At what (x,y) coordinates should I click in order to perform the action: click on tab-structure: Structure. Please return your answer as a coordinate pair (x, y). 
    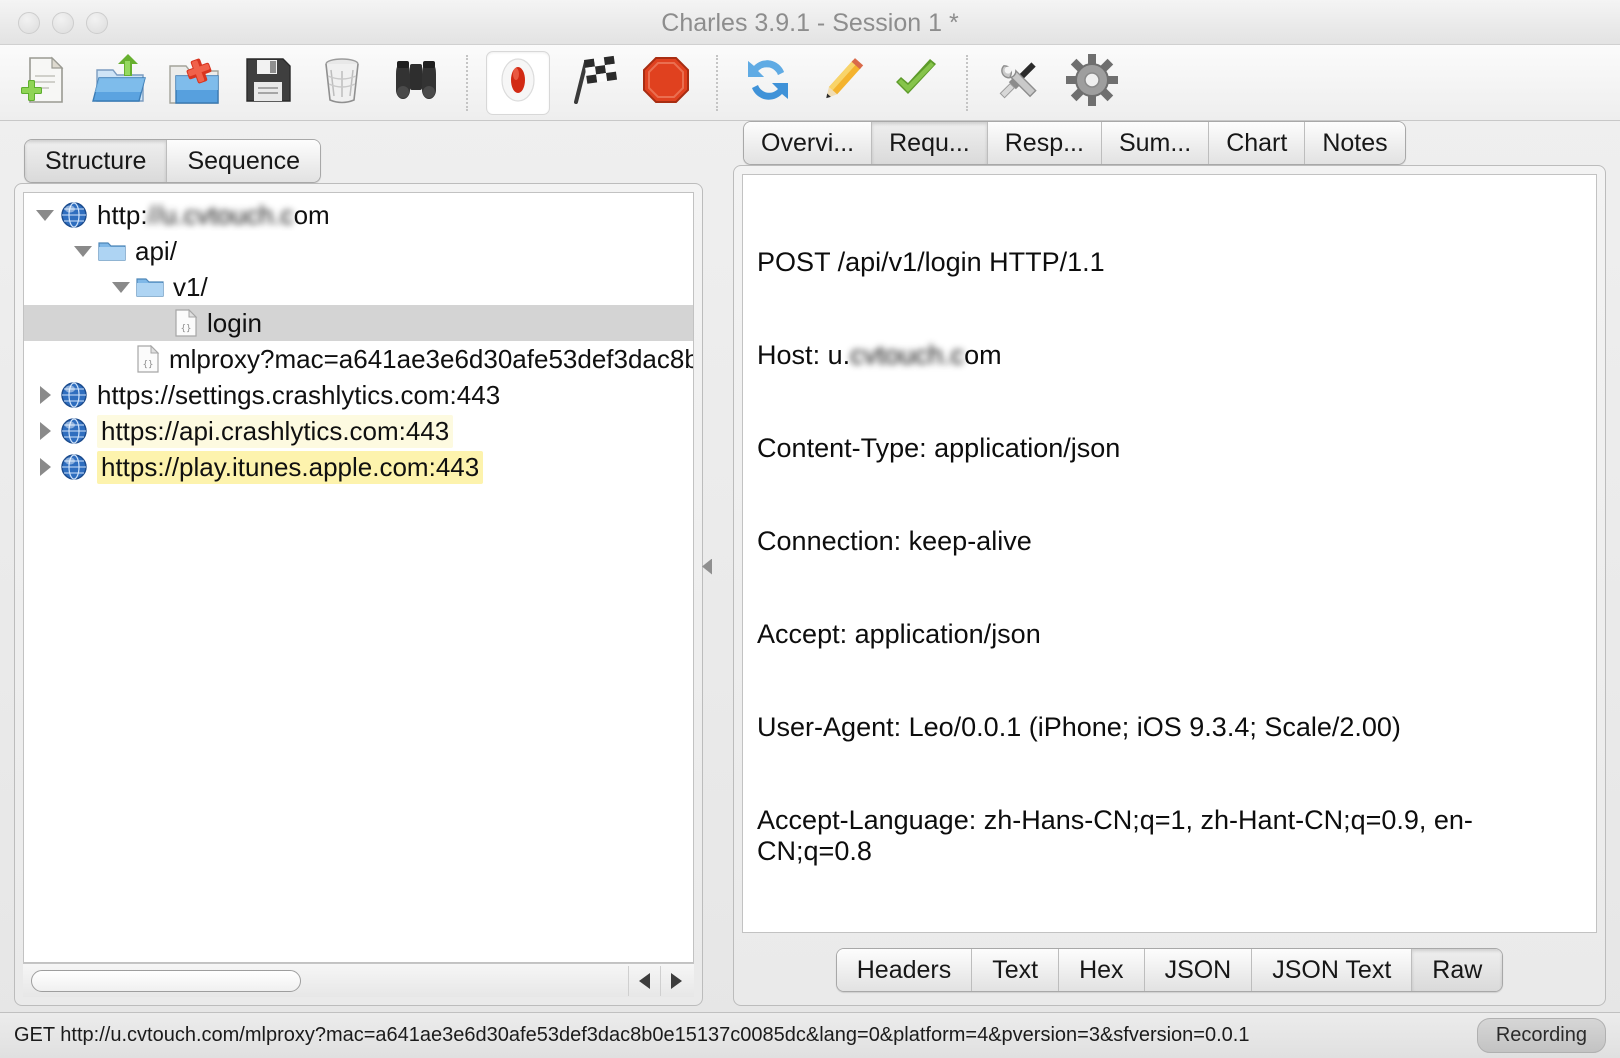
    Looking at the image, I should click on (96, 161).